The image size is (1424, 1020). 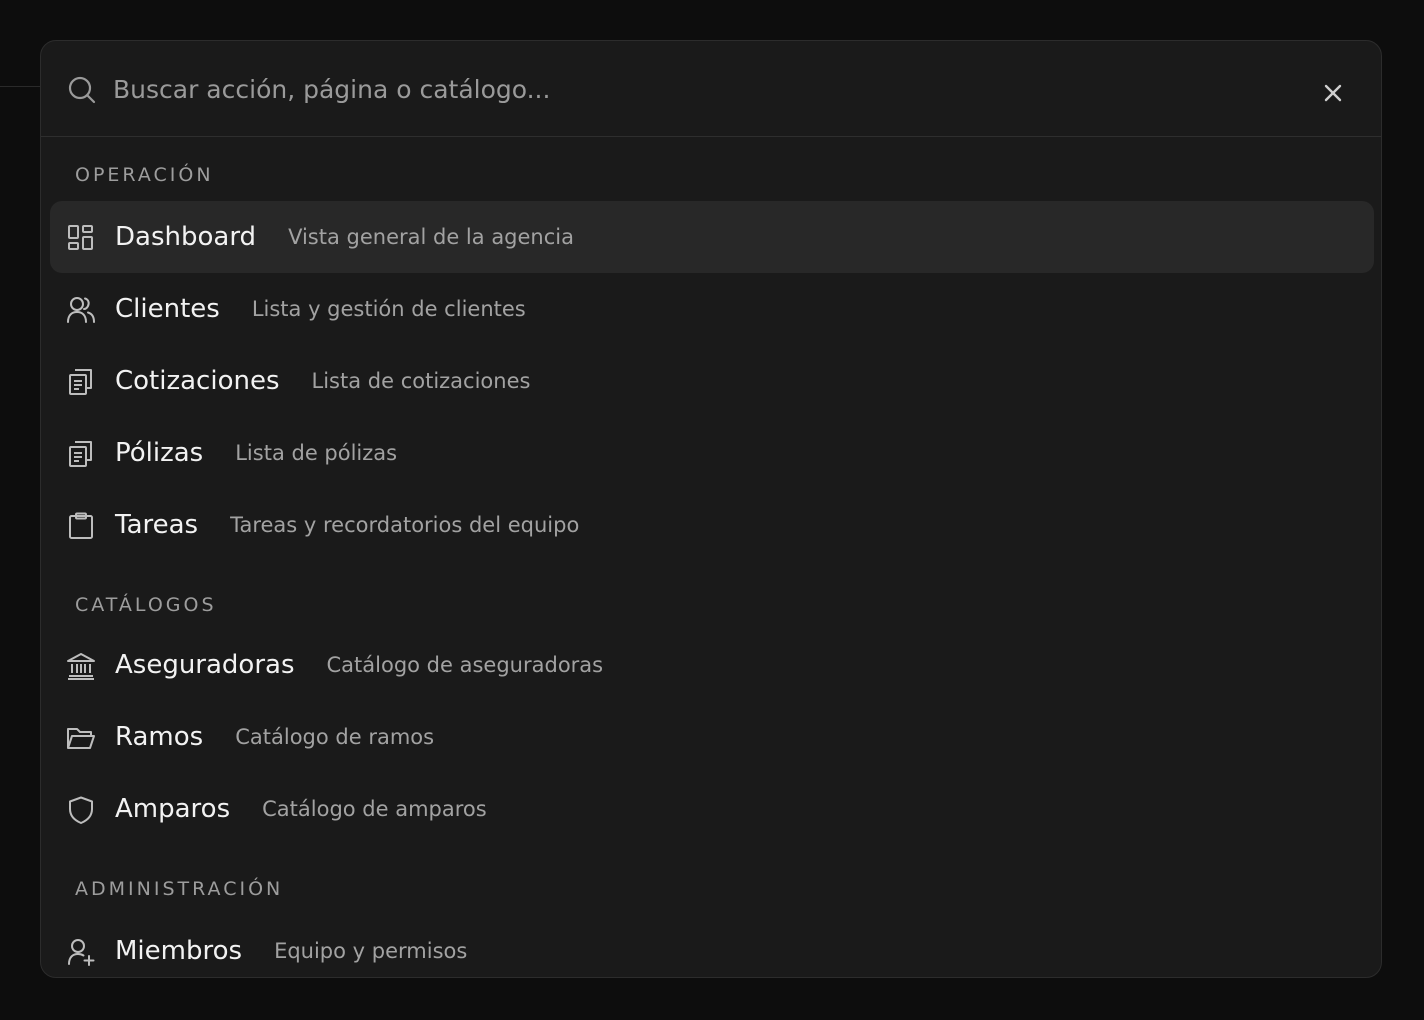 What do you see at coordinates (371, 951) in the screenshot?
I see `item-description: Equipo y permisos` at bounding box center [371, 951].